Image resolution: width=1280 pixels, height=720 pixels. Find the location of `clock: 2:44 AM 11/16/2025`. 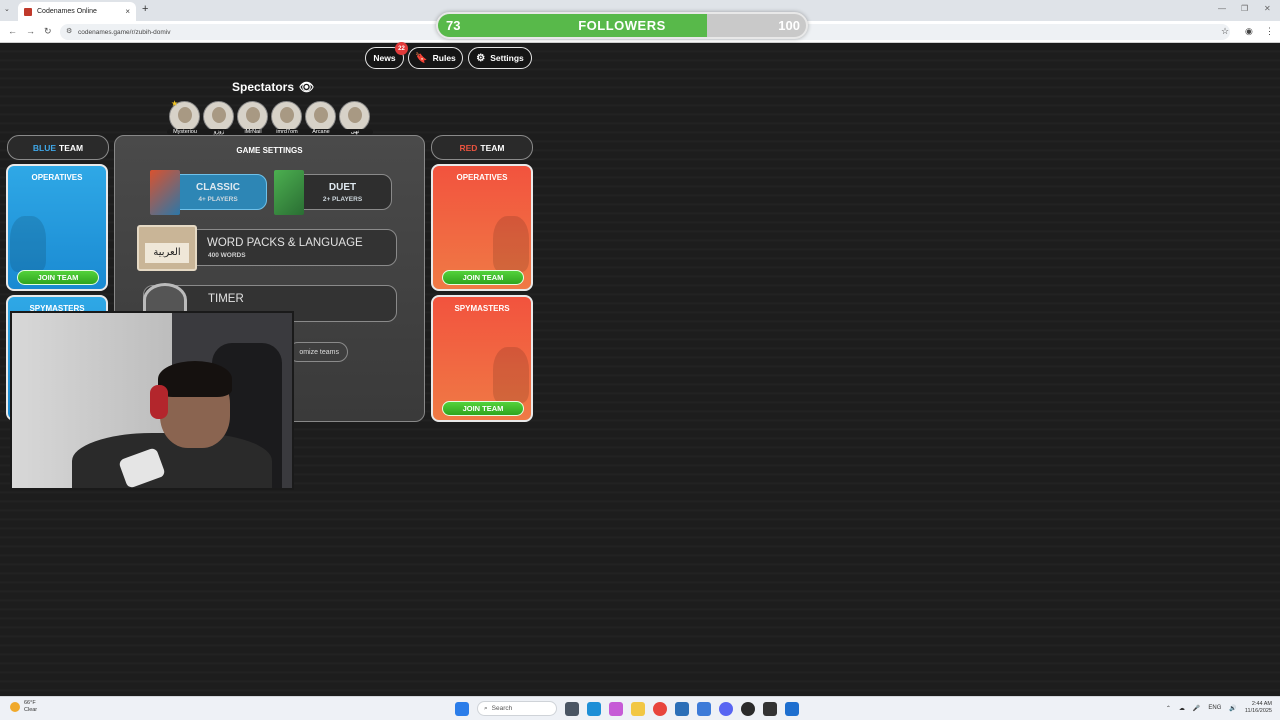

clock: 2:44 AM 11/16/2025 is located at coordinates (1258, 708).